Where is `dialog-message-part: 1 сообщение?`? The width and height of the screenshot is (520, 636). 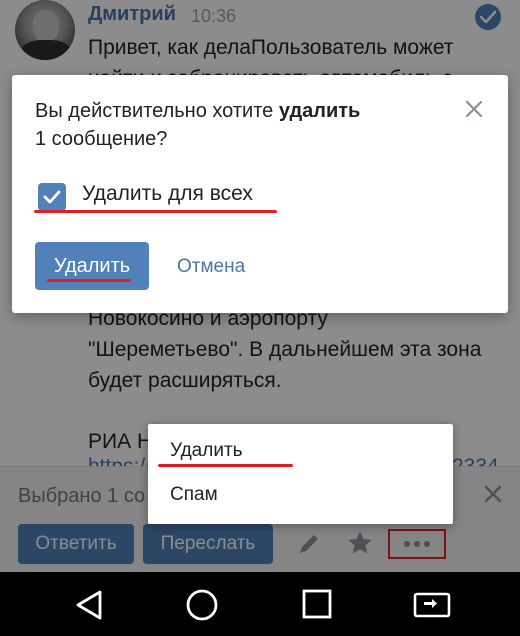
dialog-message-part: 1 сообщение? is located at coordinates (101, 139).